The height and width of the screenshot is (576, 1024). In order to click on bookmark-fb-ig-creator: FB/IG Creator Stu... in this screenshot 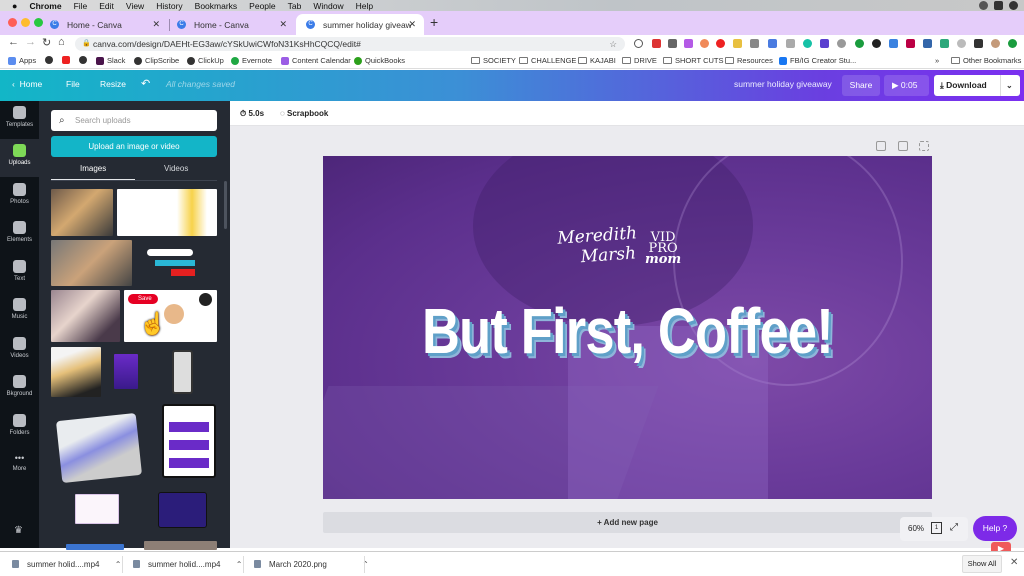, I will do `click(817, 60)`.